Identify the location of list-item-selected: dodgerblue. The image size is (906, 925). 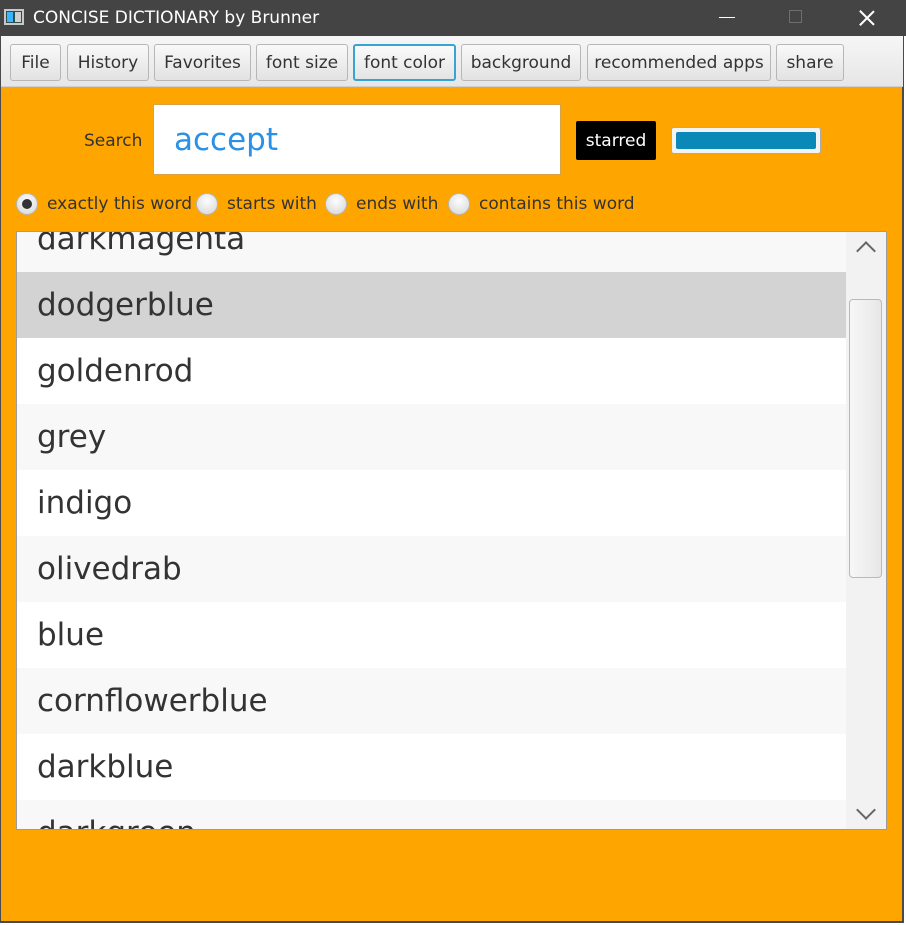
(432, 305).